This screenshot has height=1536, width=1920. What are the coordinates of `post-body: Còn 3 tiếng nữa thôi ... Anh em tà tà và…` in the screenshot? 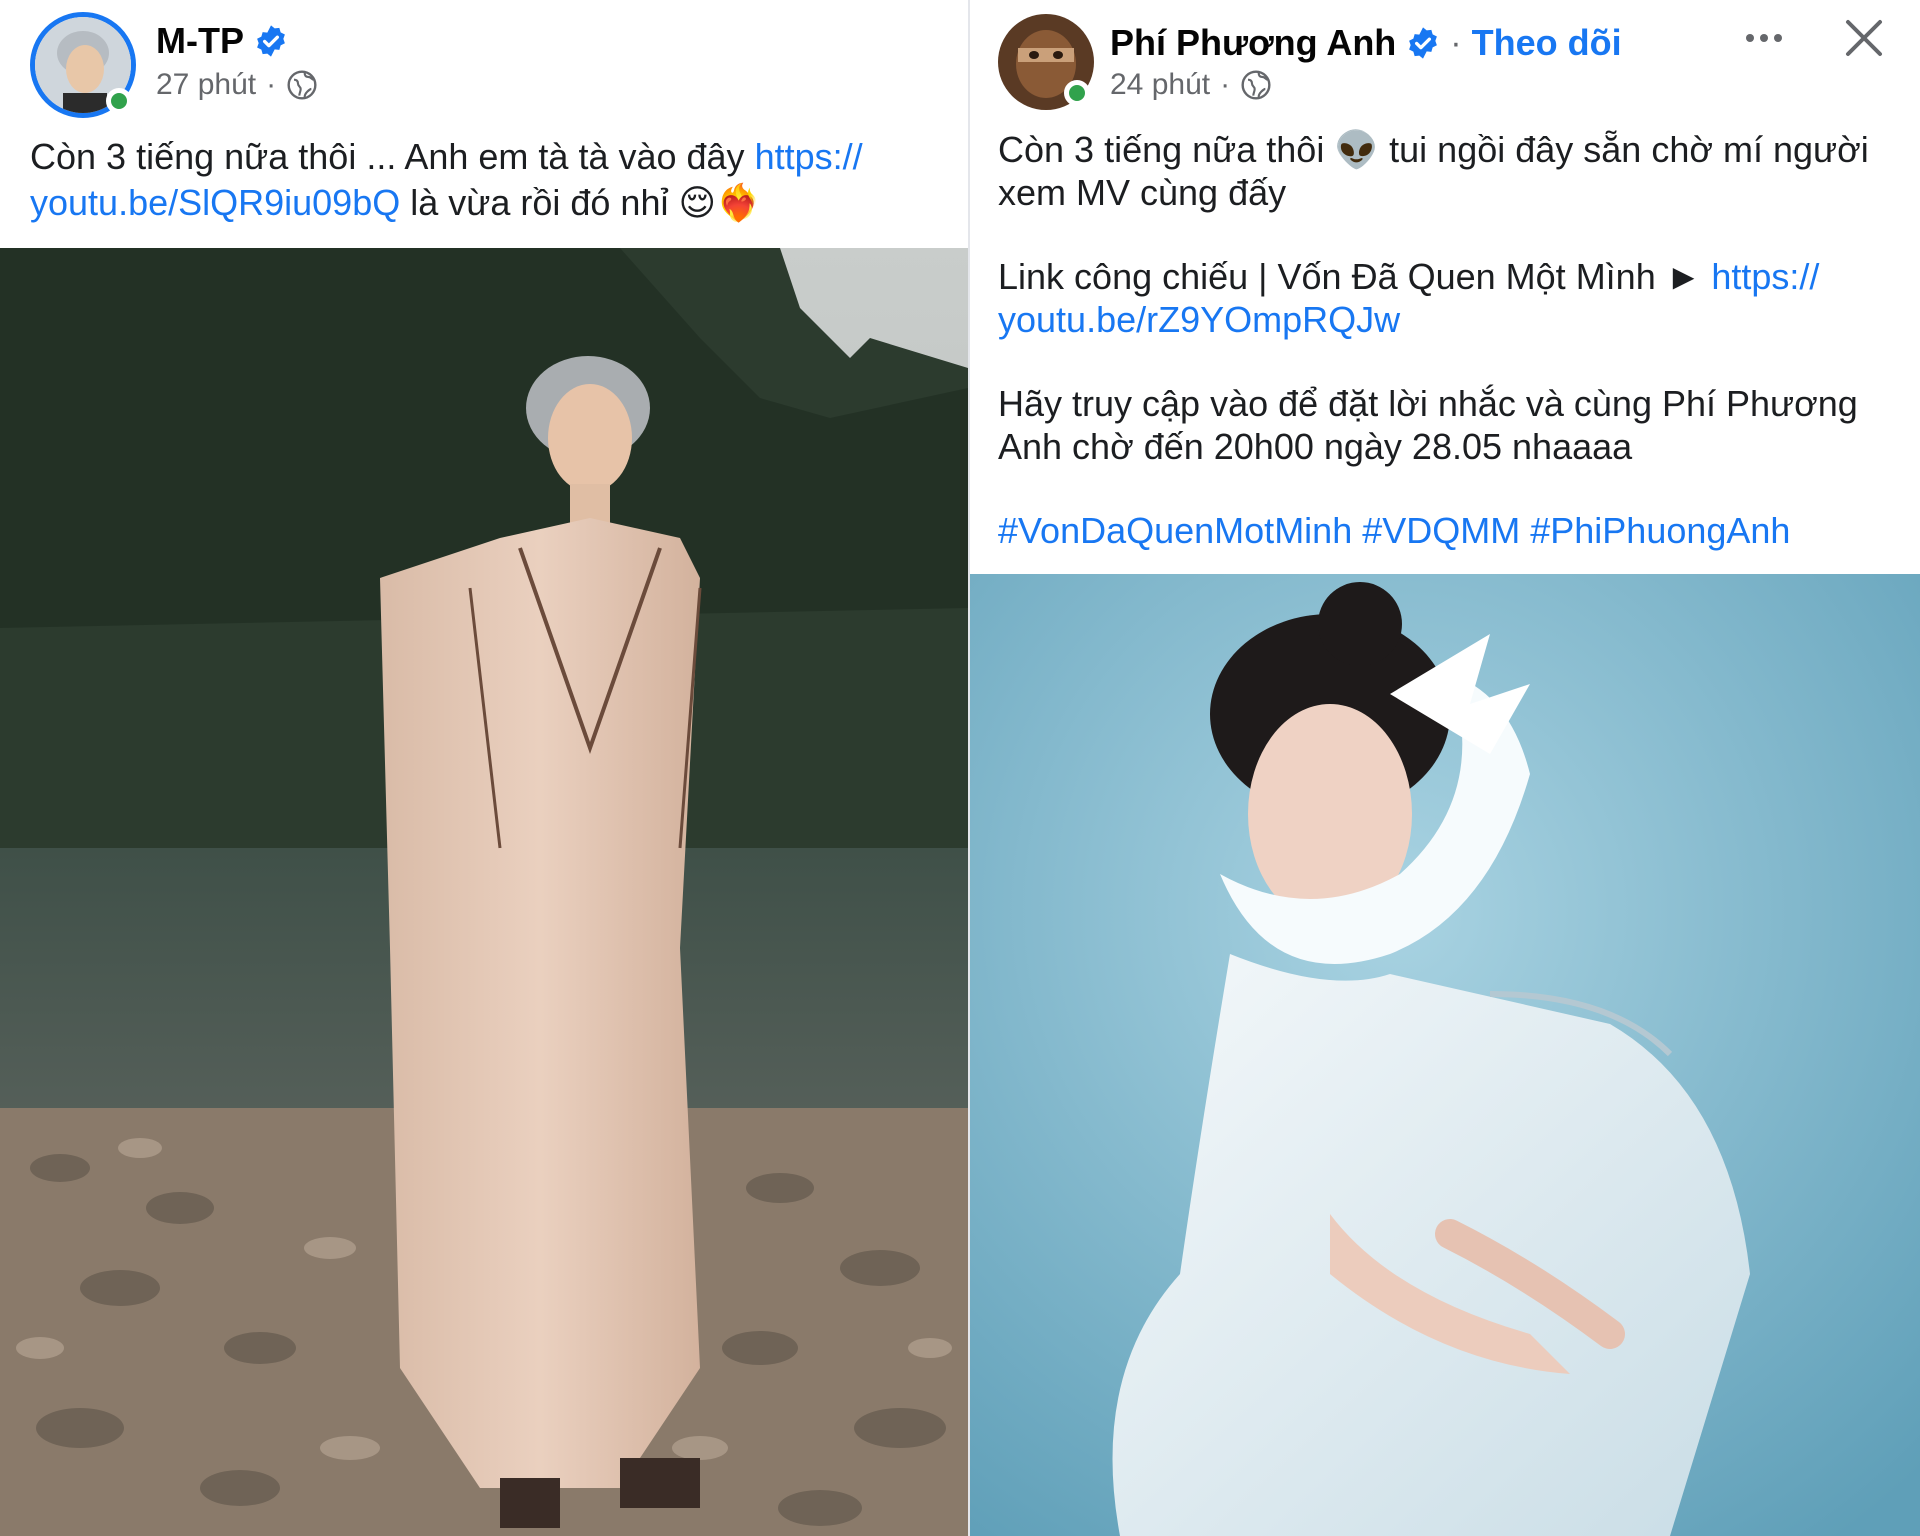 It's located at (495, 180).